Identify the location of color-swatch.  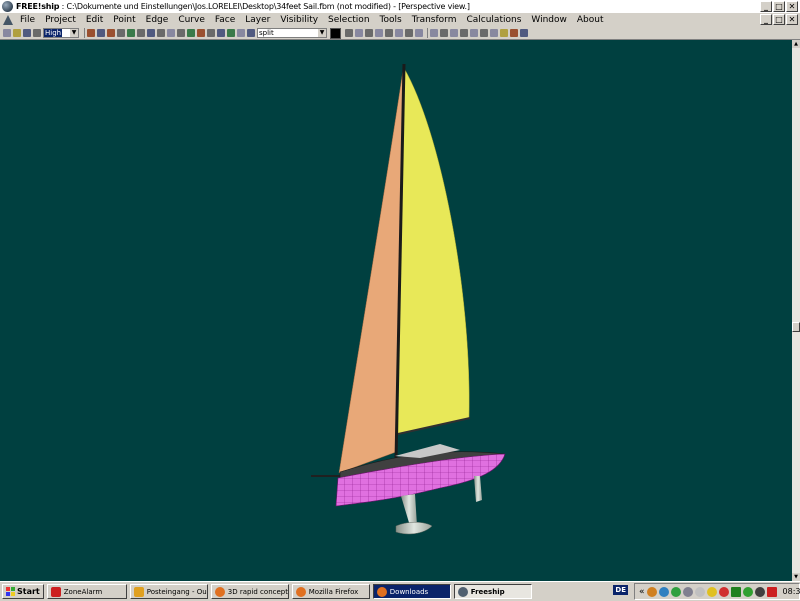
(335, 33).